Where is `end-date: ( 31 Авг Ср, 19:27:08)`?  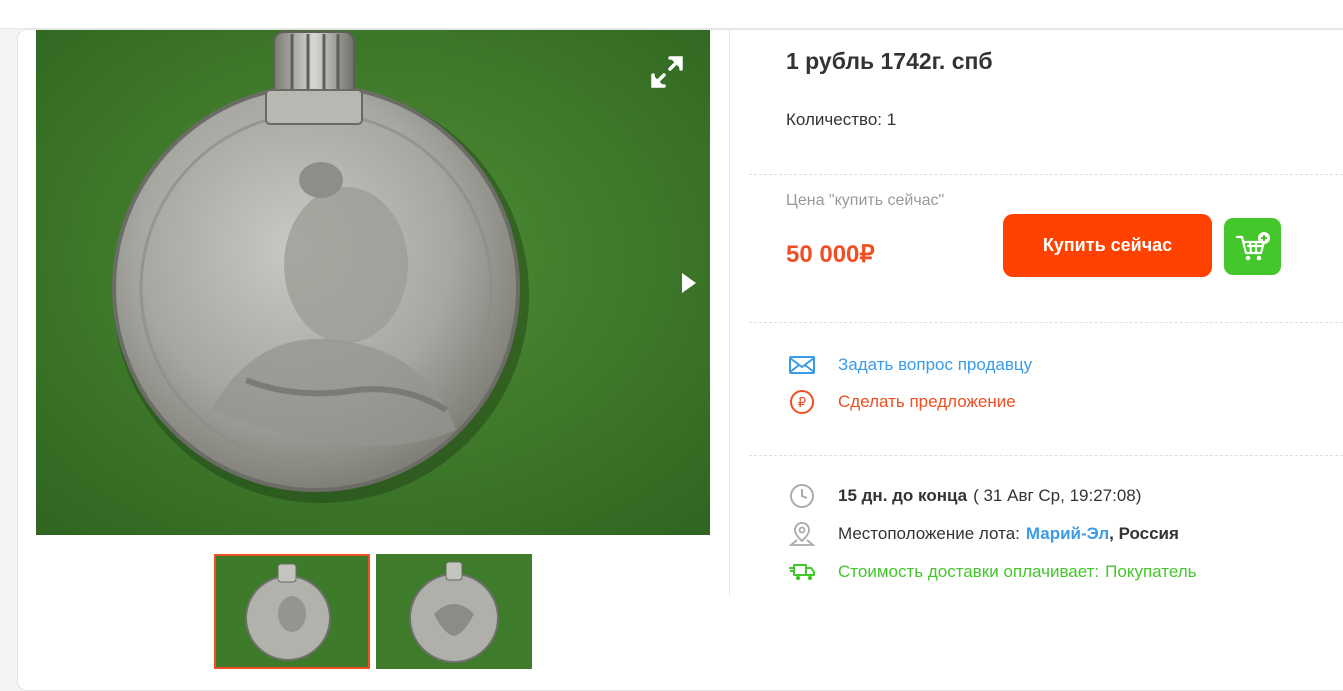
end-date: ( 31 Авг Ср, 19:27:08) is located at coordinates (1057, 495).